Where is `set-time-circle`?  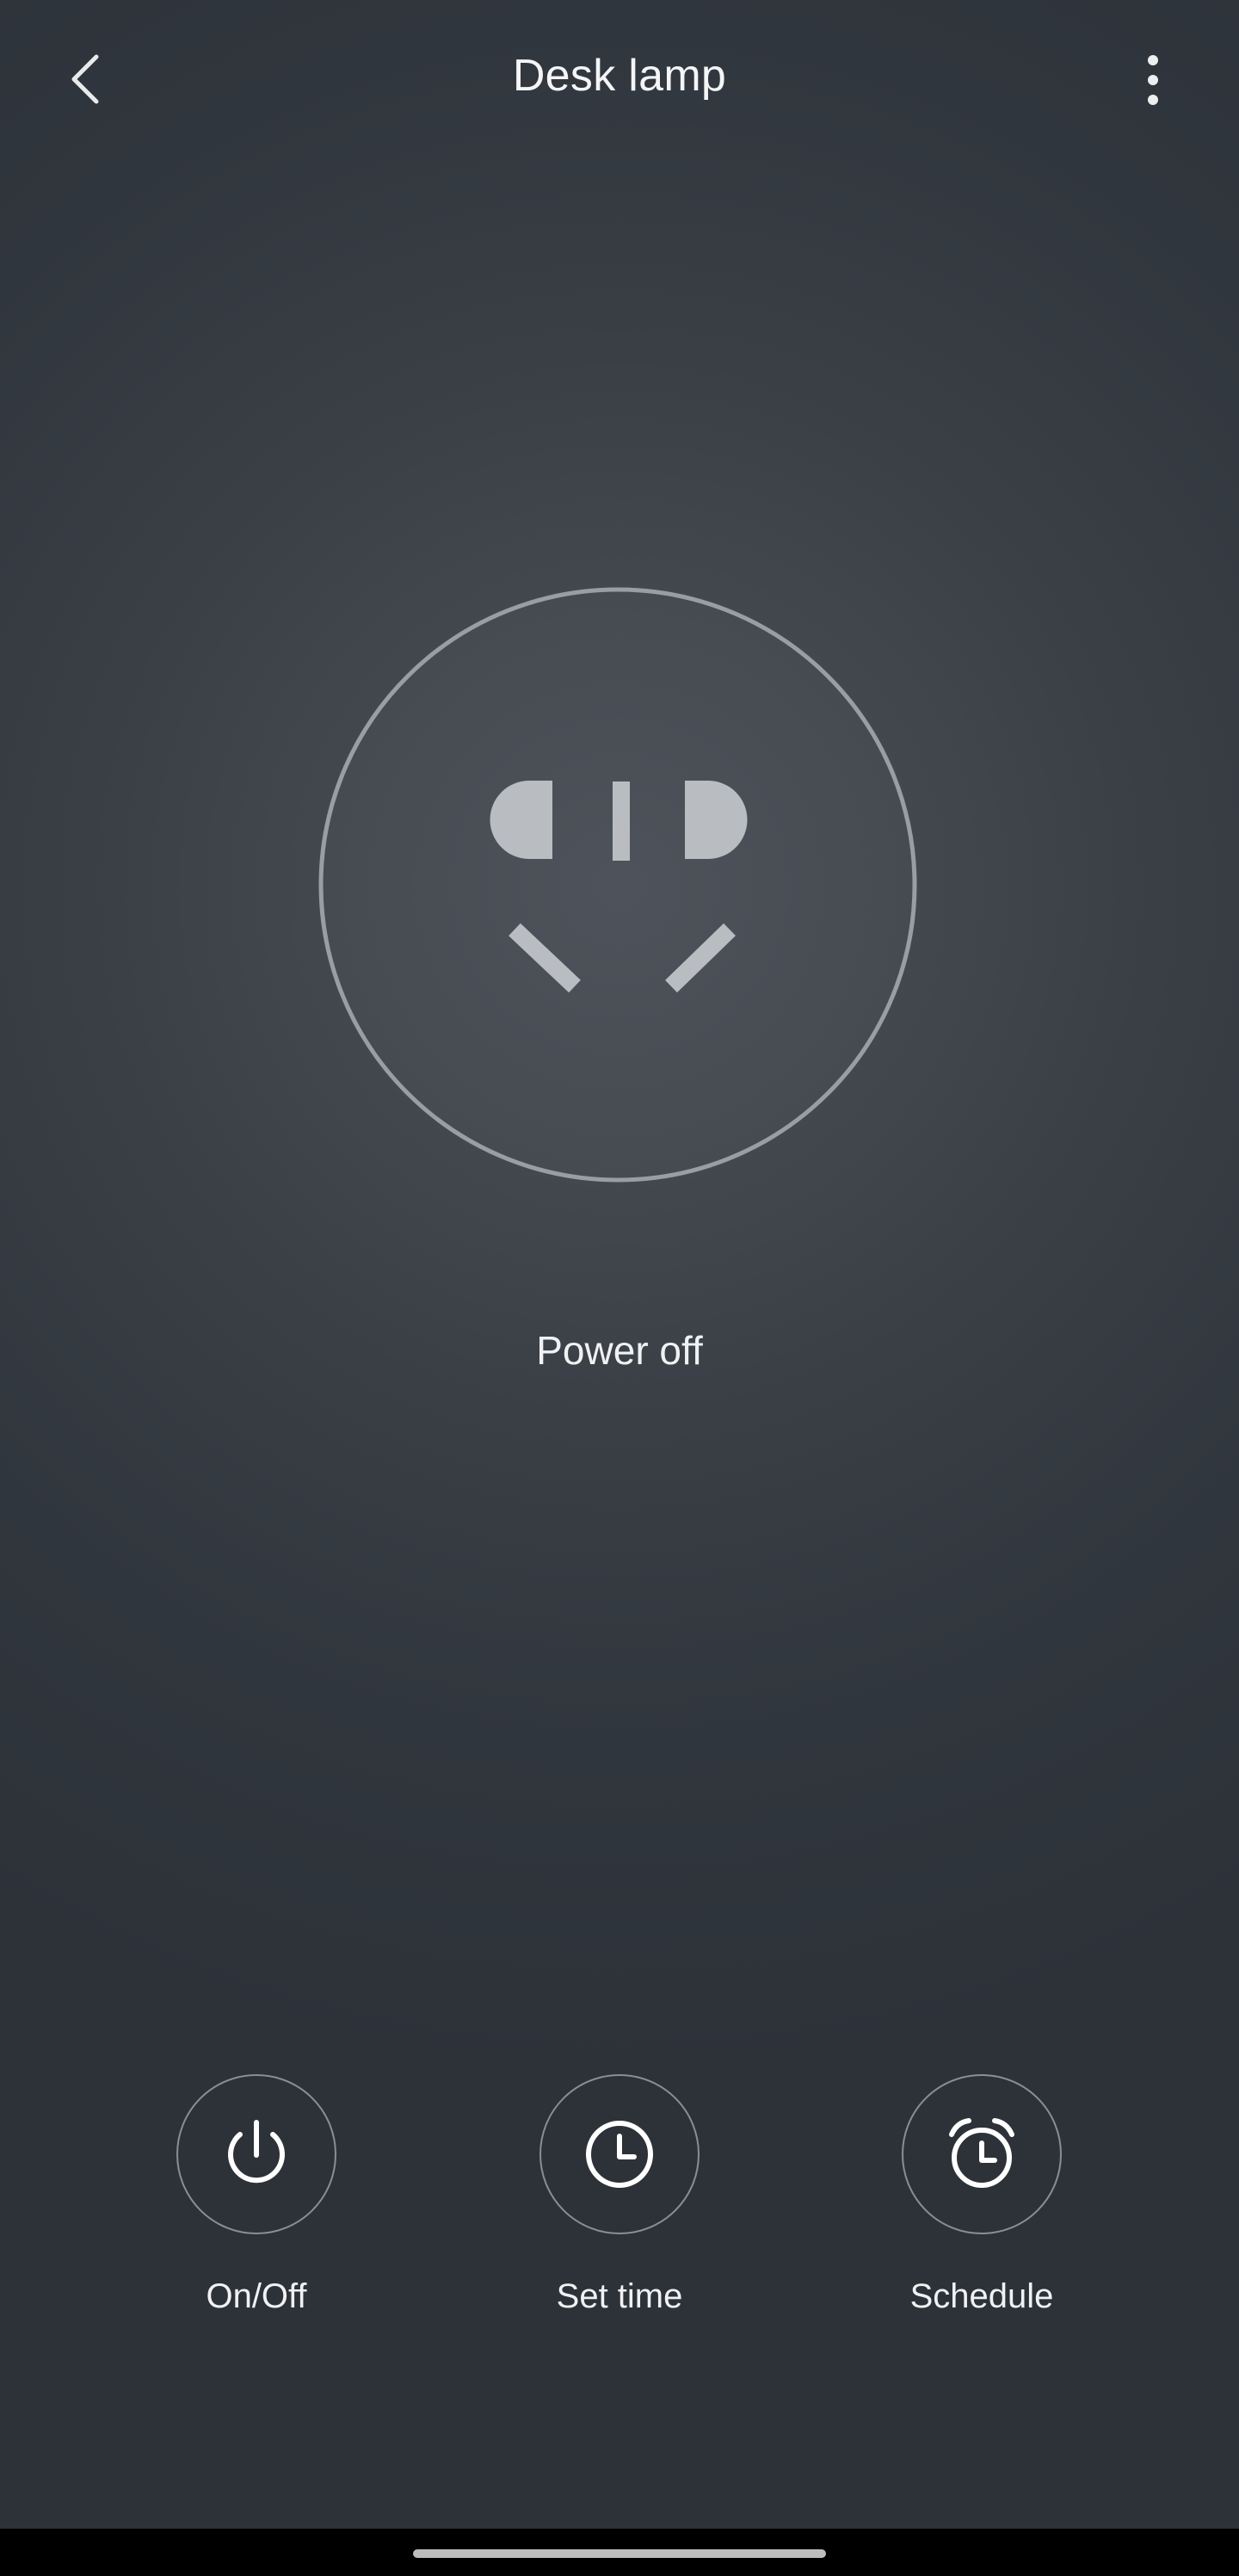 set-time-circle is located at coordinates (619, 2154).